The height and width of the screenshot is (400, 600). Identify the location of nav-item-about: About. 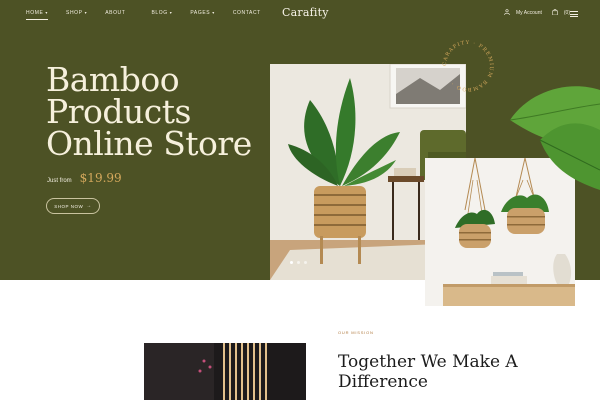
(115, 13).